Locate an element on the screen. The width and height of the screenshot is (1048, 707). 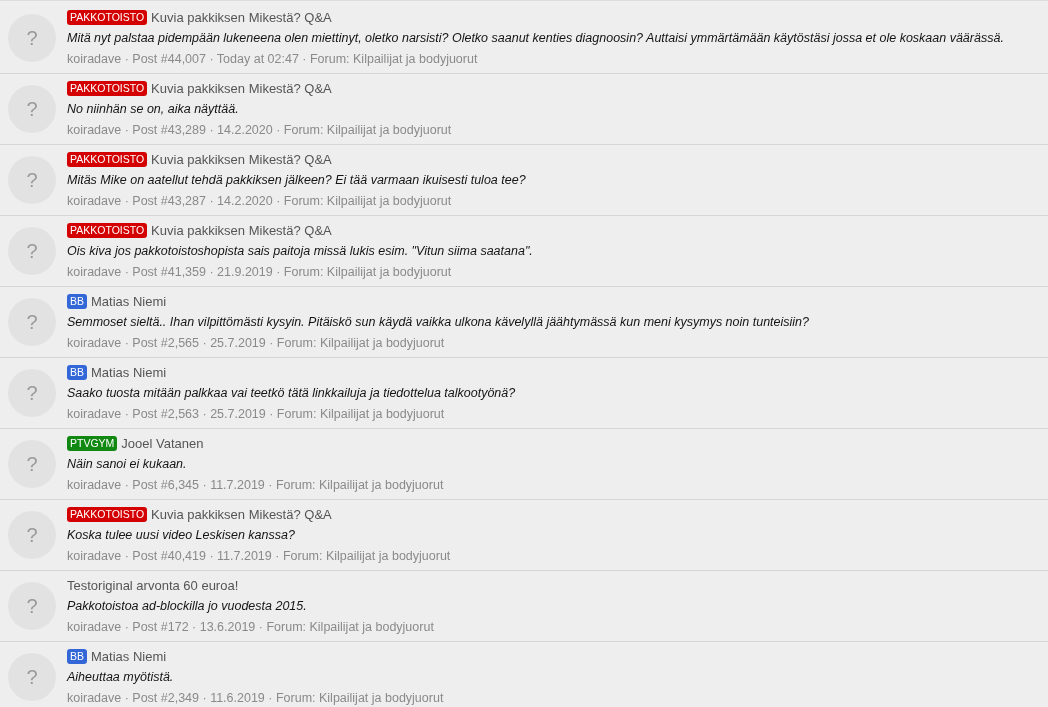
post-meta: koiradave · Post #43,287 · 14.2.2020 · Forum: Kilpailijat ja bodyjuorut is located at coordinates (260, 201).